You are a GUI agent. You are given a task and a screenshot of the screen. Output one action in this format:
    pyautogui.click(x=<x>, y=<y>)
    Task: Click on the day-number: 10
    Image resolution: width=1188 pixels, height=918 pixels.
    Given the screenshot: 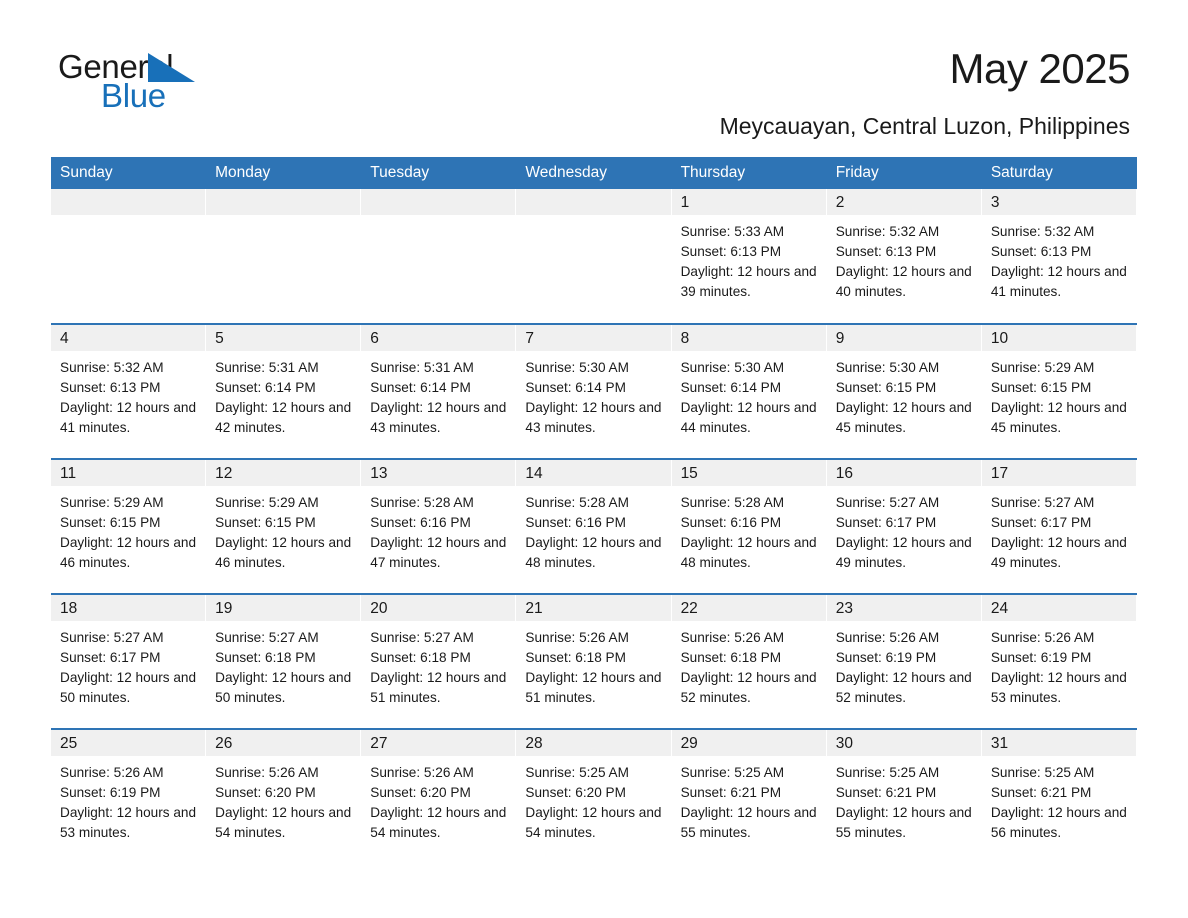 What is the action you would take?
    pyautogui.click(x=1059, y=338)
    